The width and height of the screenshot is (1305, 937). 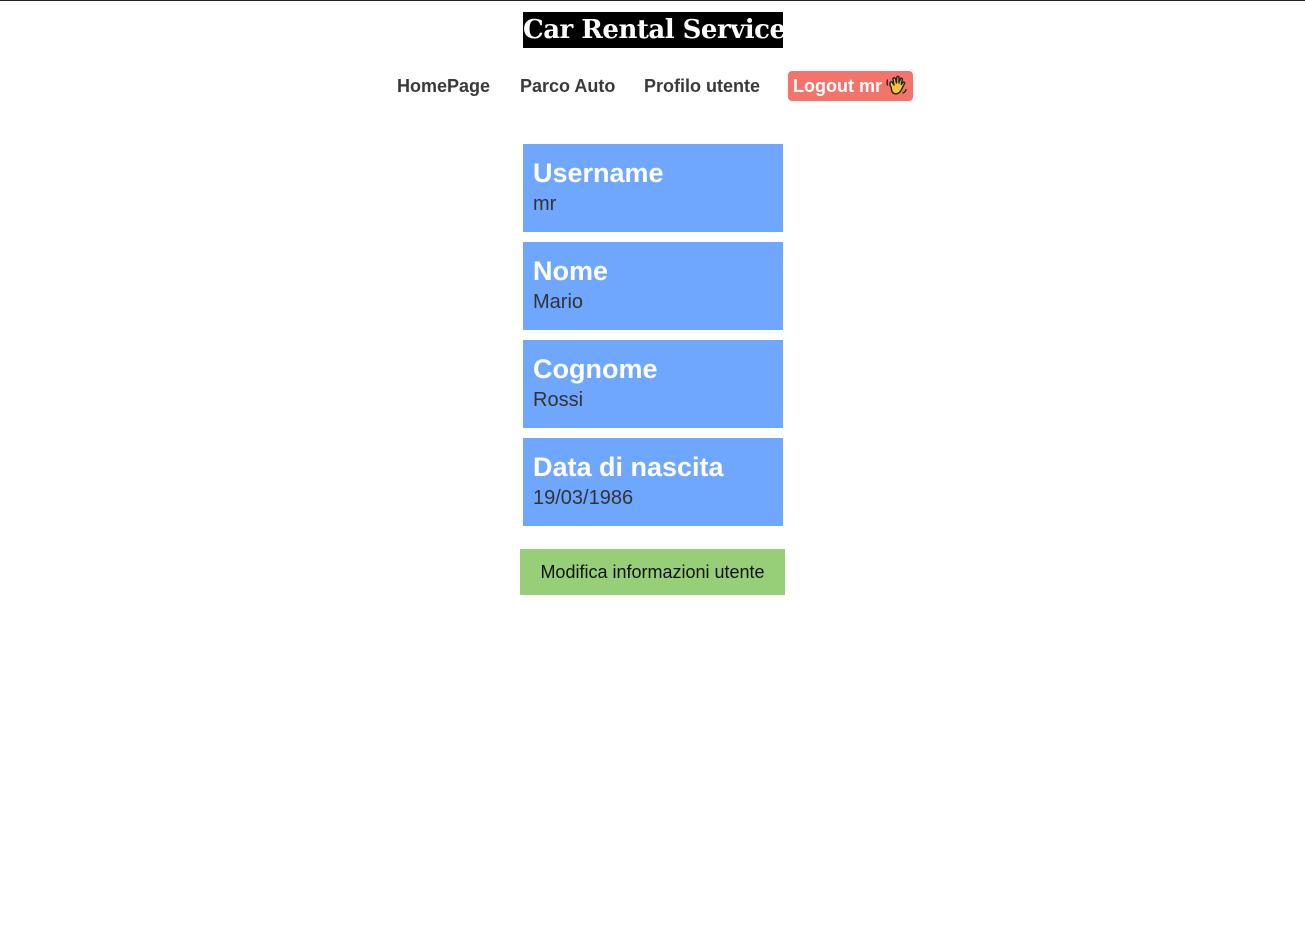 I want to click on site-title: Car Rental Service, so click(x=653, y=30).